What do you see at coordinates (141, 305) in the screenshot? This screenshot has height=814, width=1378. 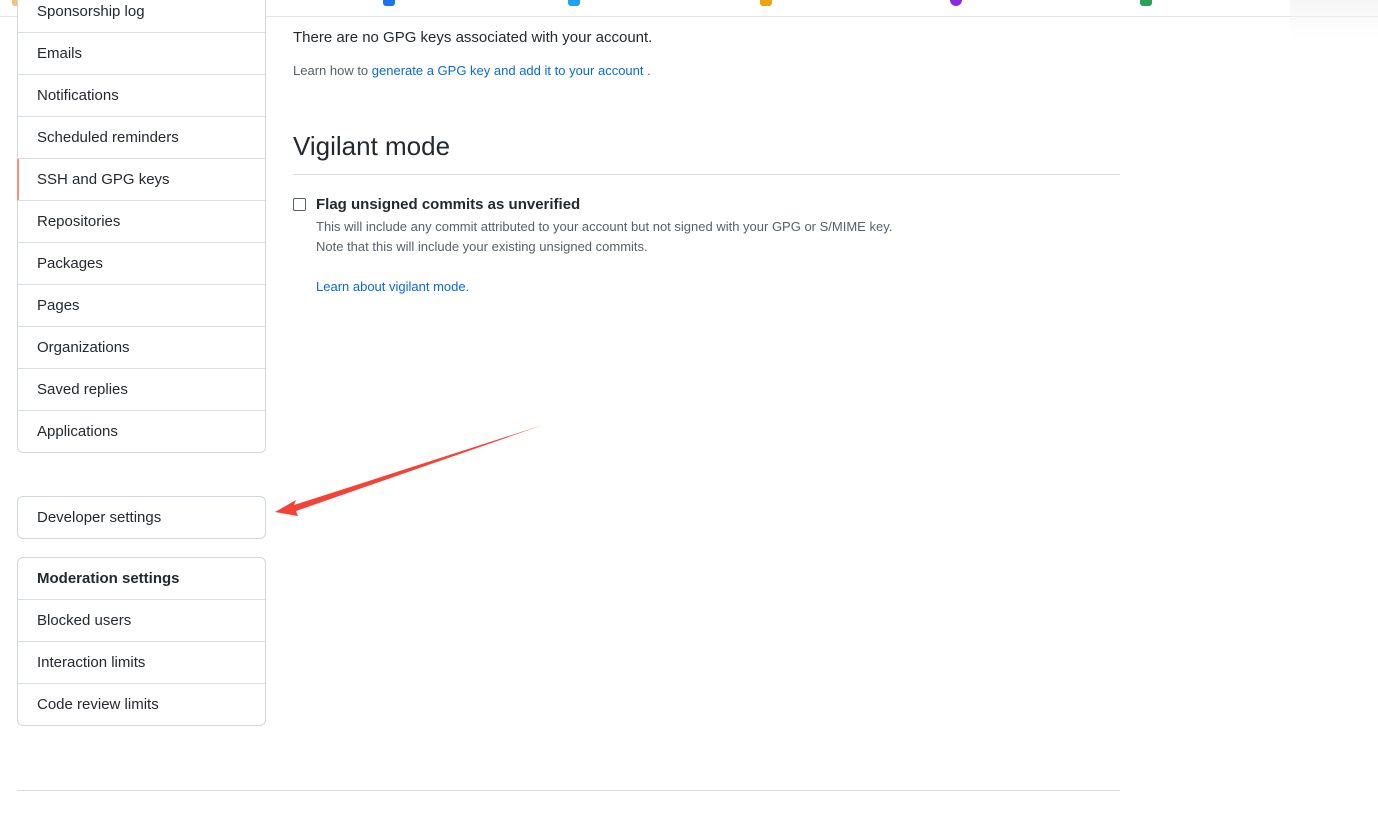 I see `sidebar-item-pages: Pages` at bounding box center [141, 305].